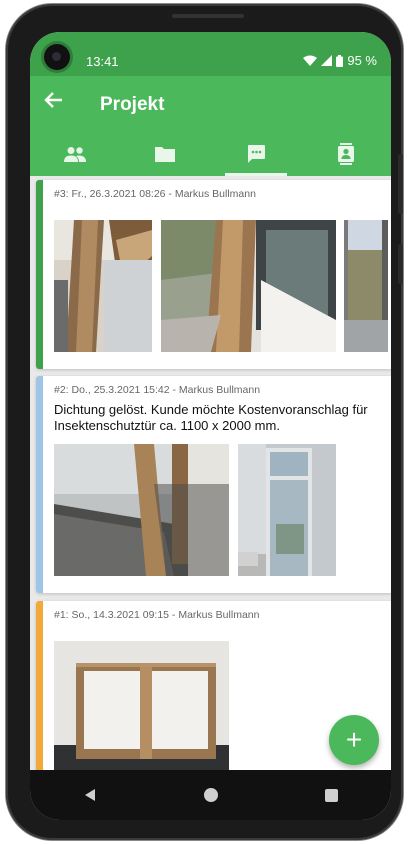 This screenshot has height=845, width=409. What do you see at coordinates (210, 104) in the screenshot?
I see `app-bar: Projekt` at bounding box center [210, 104].